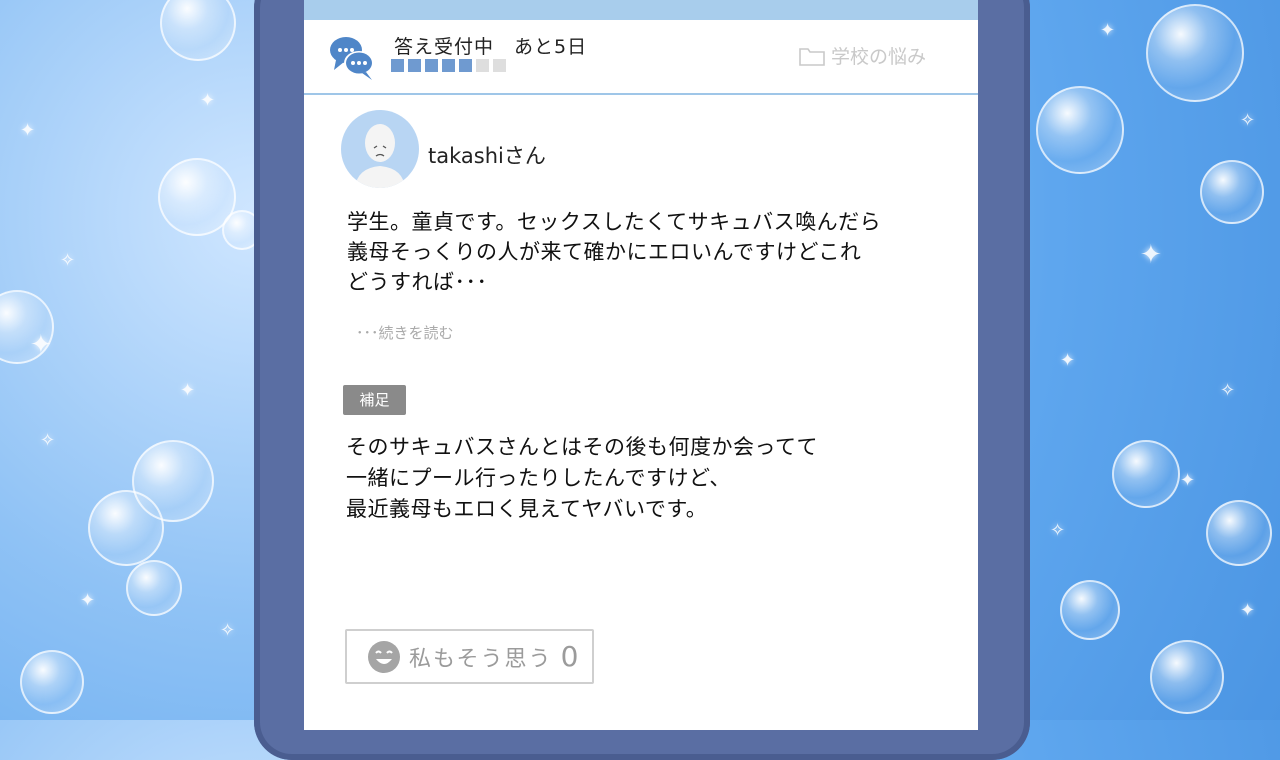  Describe the element at coordinates (538, 478) in the screenshot. I see `supplement-line: 一緒にプール行ったりしたんですけど、` at that location.